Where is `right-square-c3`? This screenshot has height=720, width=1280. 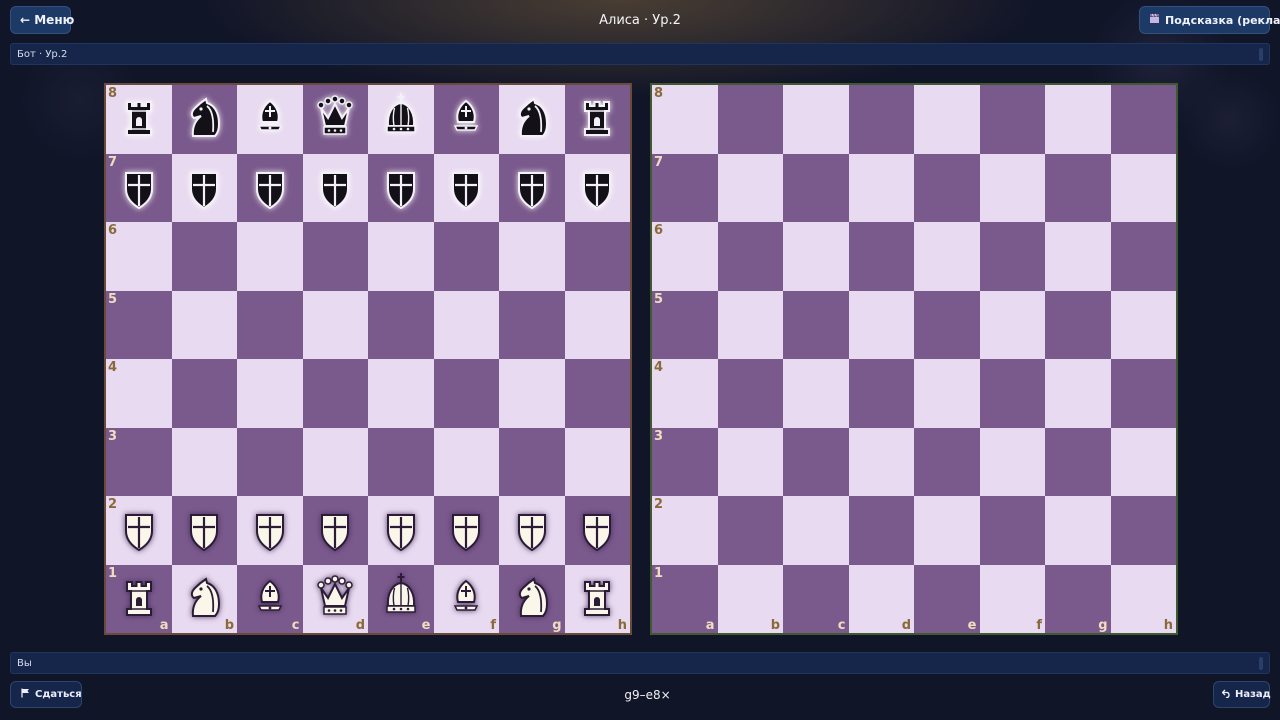 right-square-c3 is located at coordinates (816, 461).